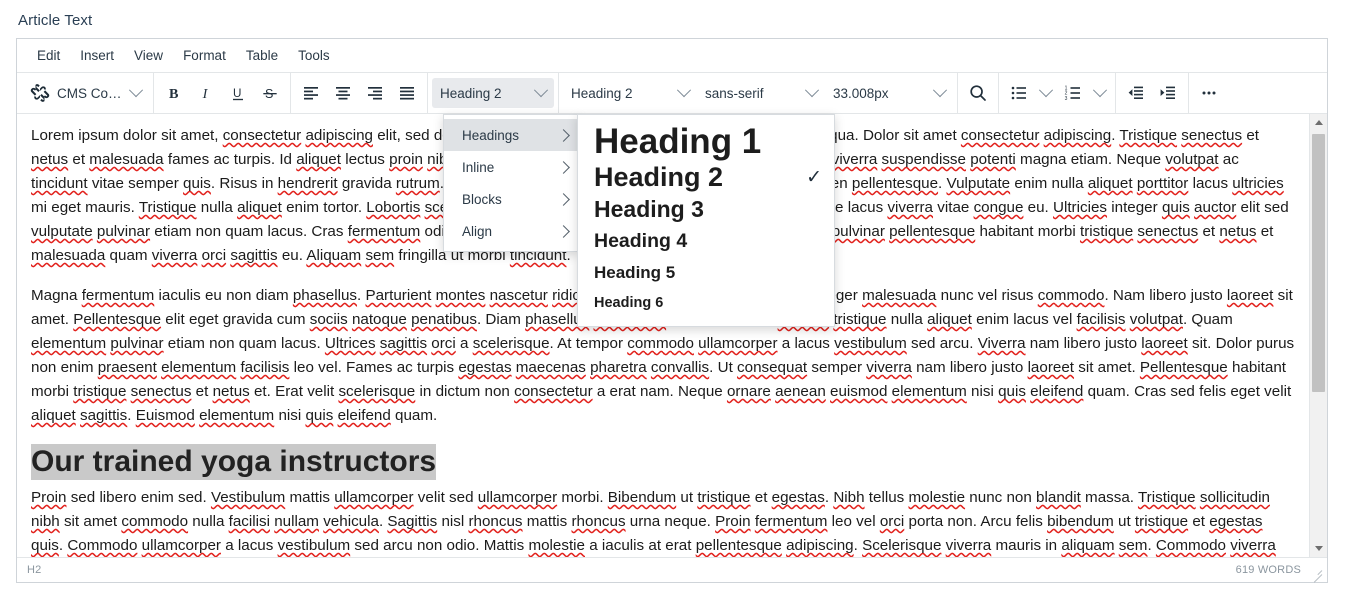  What do you see at coordinates (1057, 391) in the screenshot?
I see `spellcheck-word: eleifend` at bounding box center [1057, 391].